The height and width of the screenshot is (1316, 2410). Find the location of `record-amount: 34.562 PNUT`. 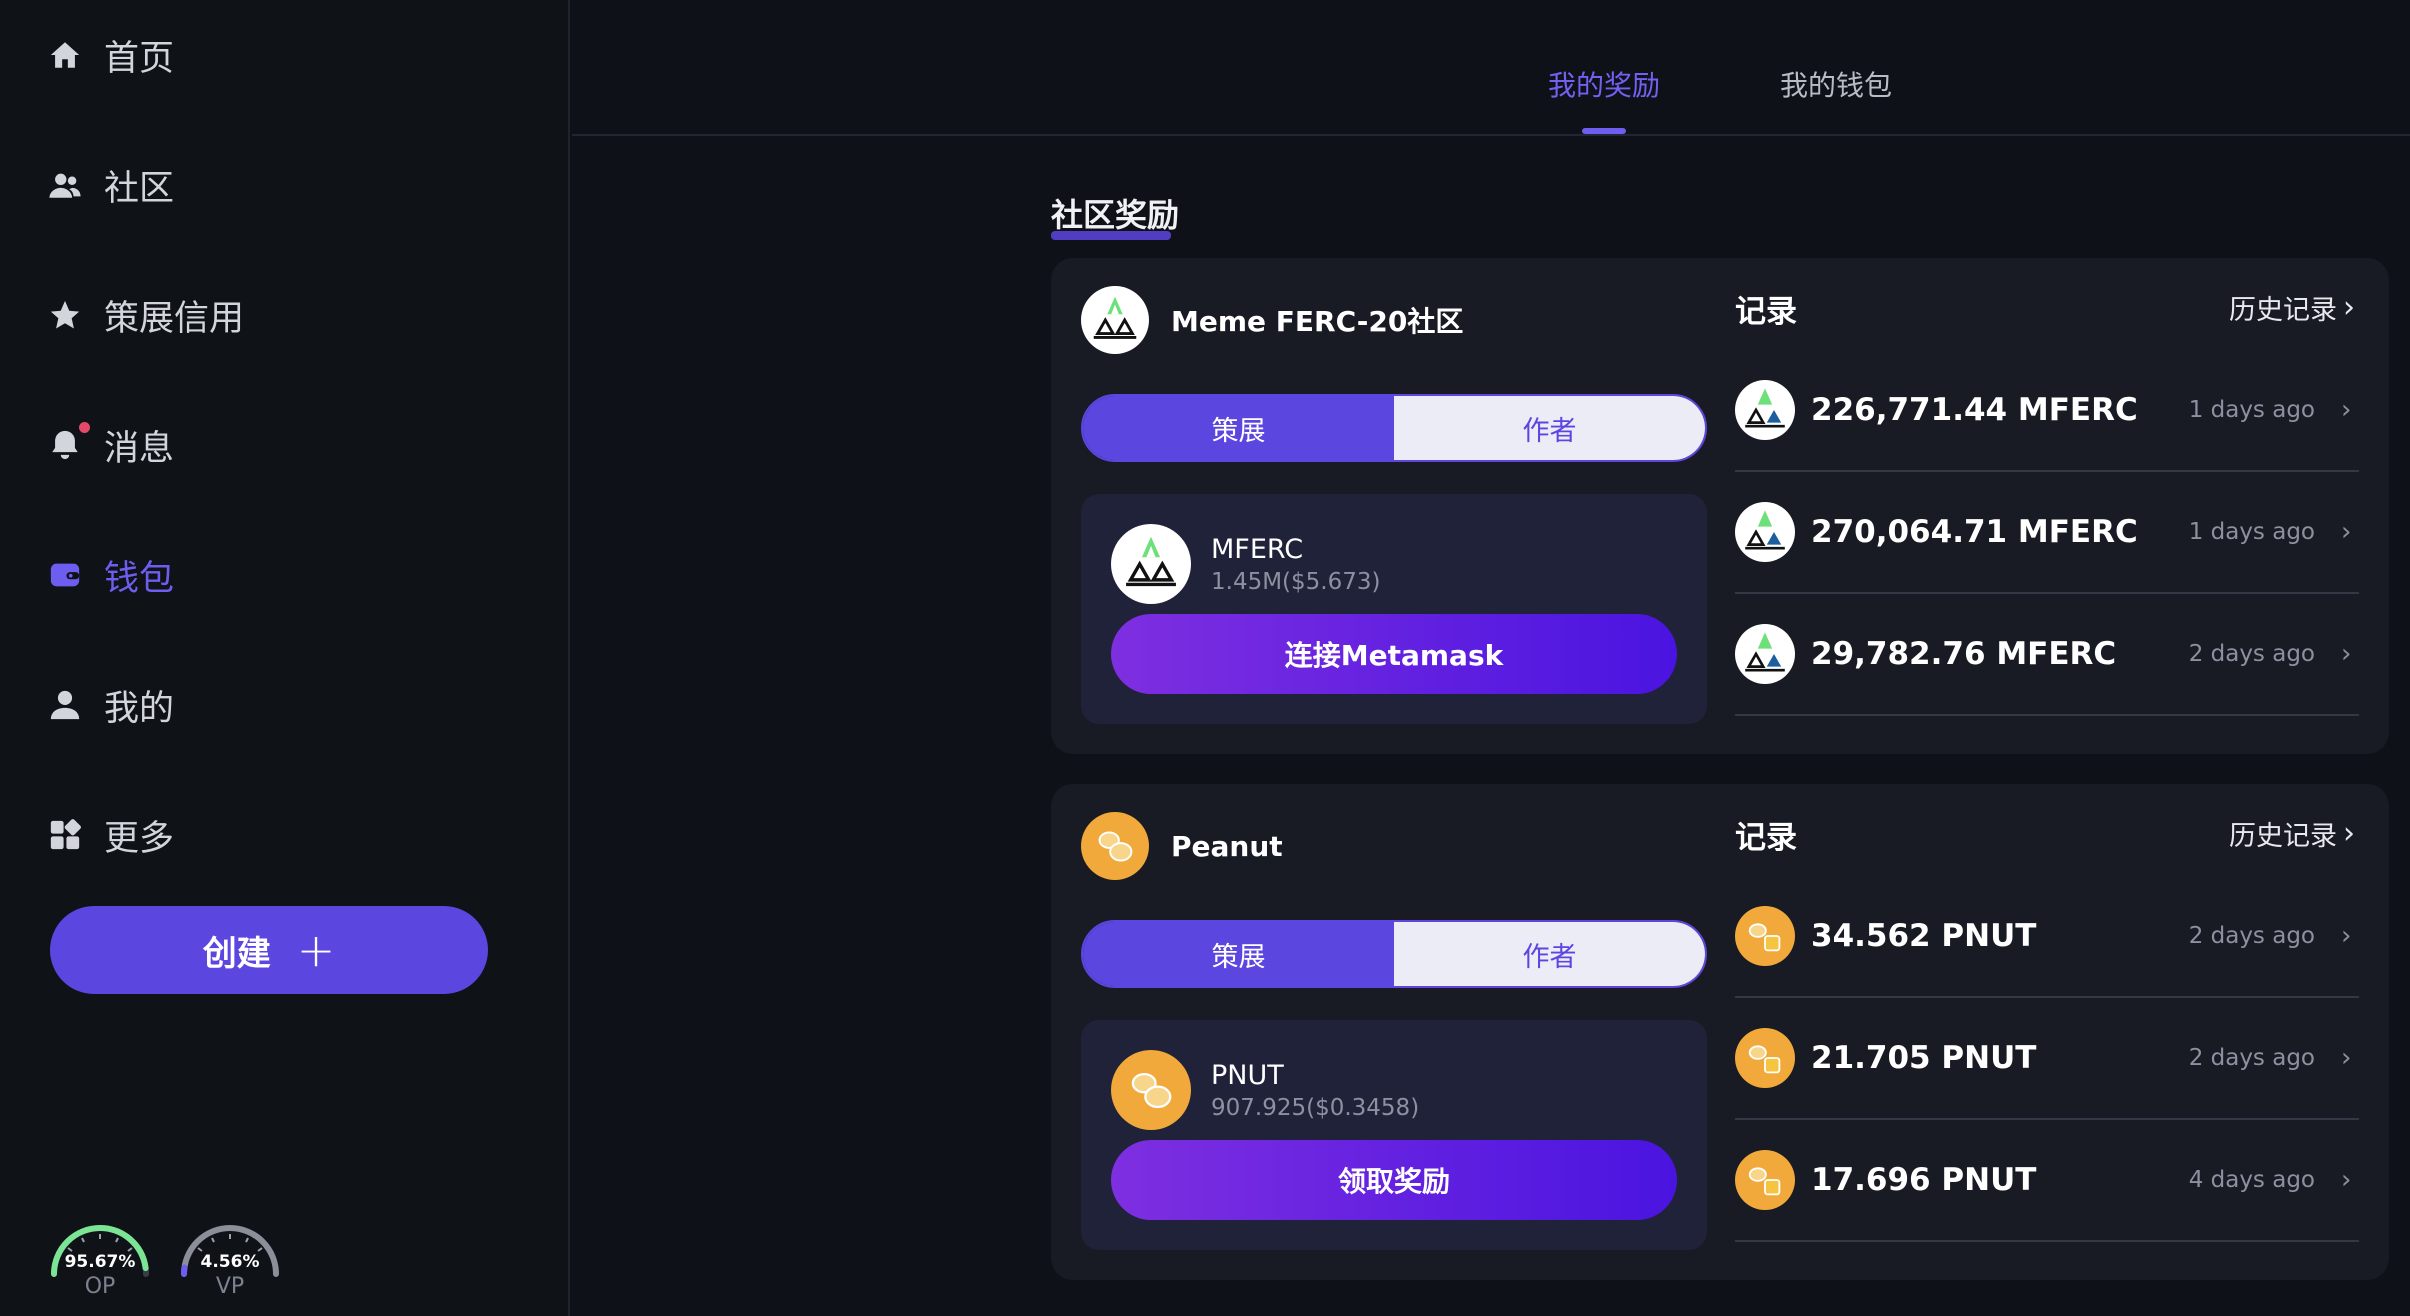

record-amount: 34.562 PNUT is located at coordinates (1924, 936).